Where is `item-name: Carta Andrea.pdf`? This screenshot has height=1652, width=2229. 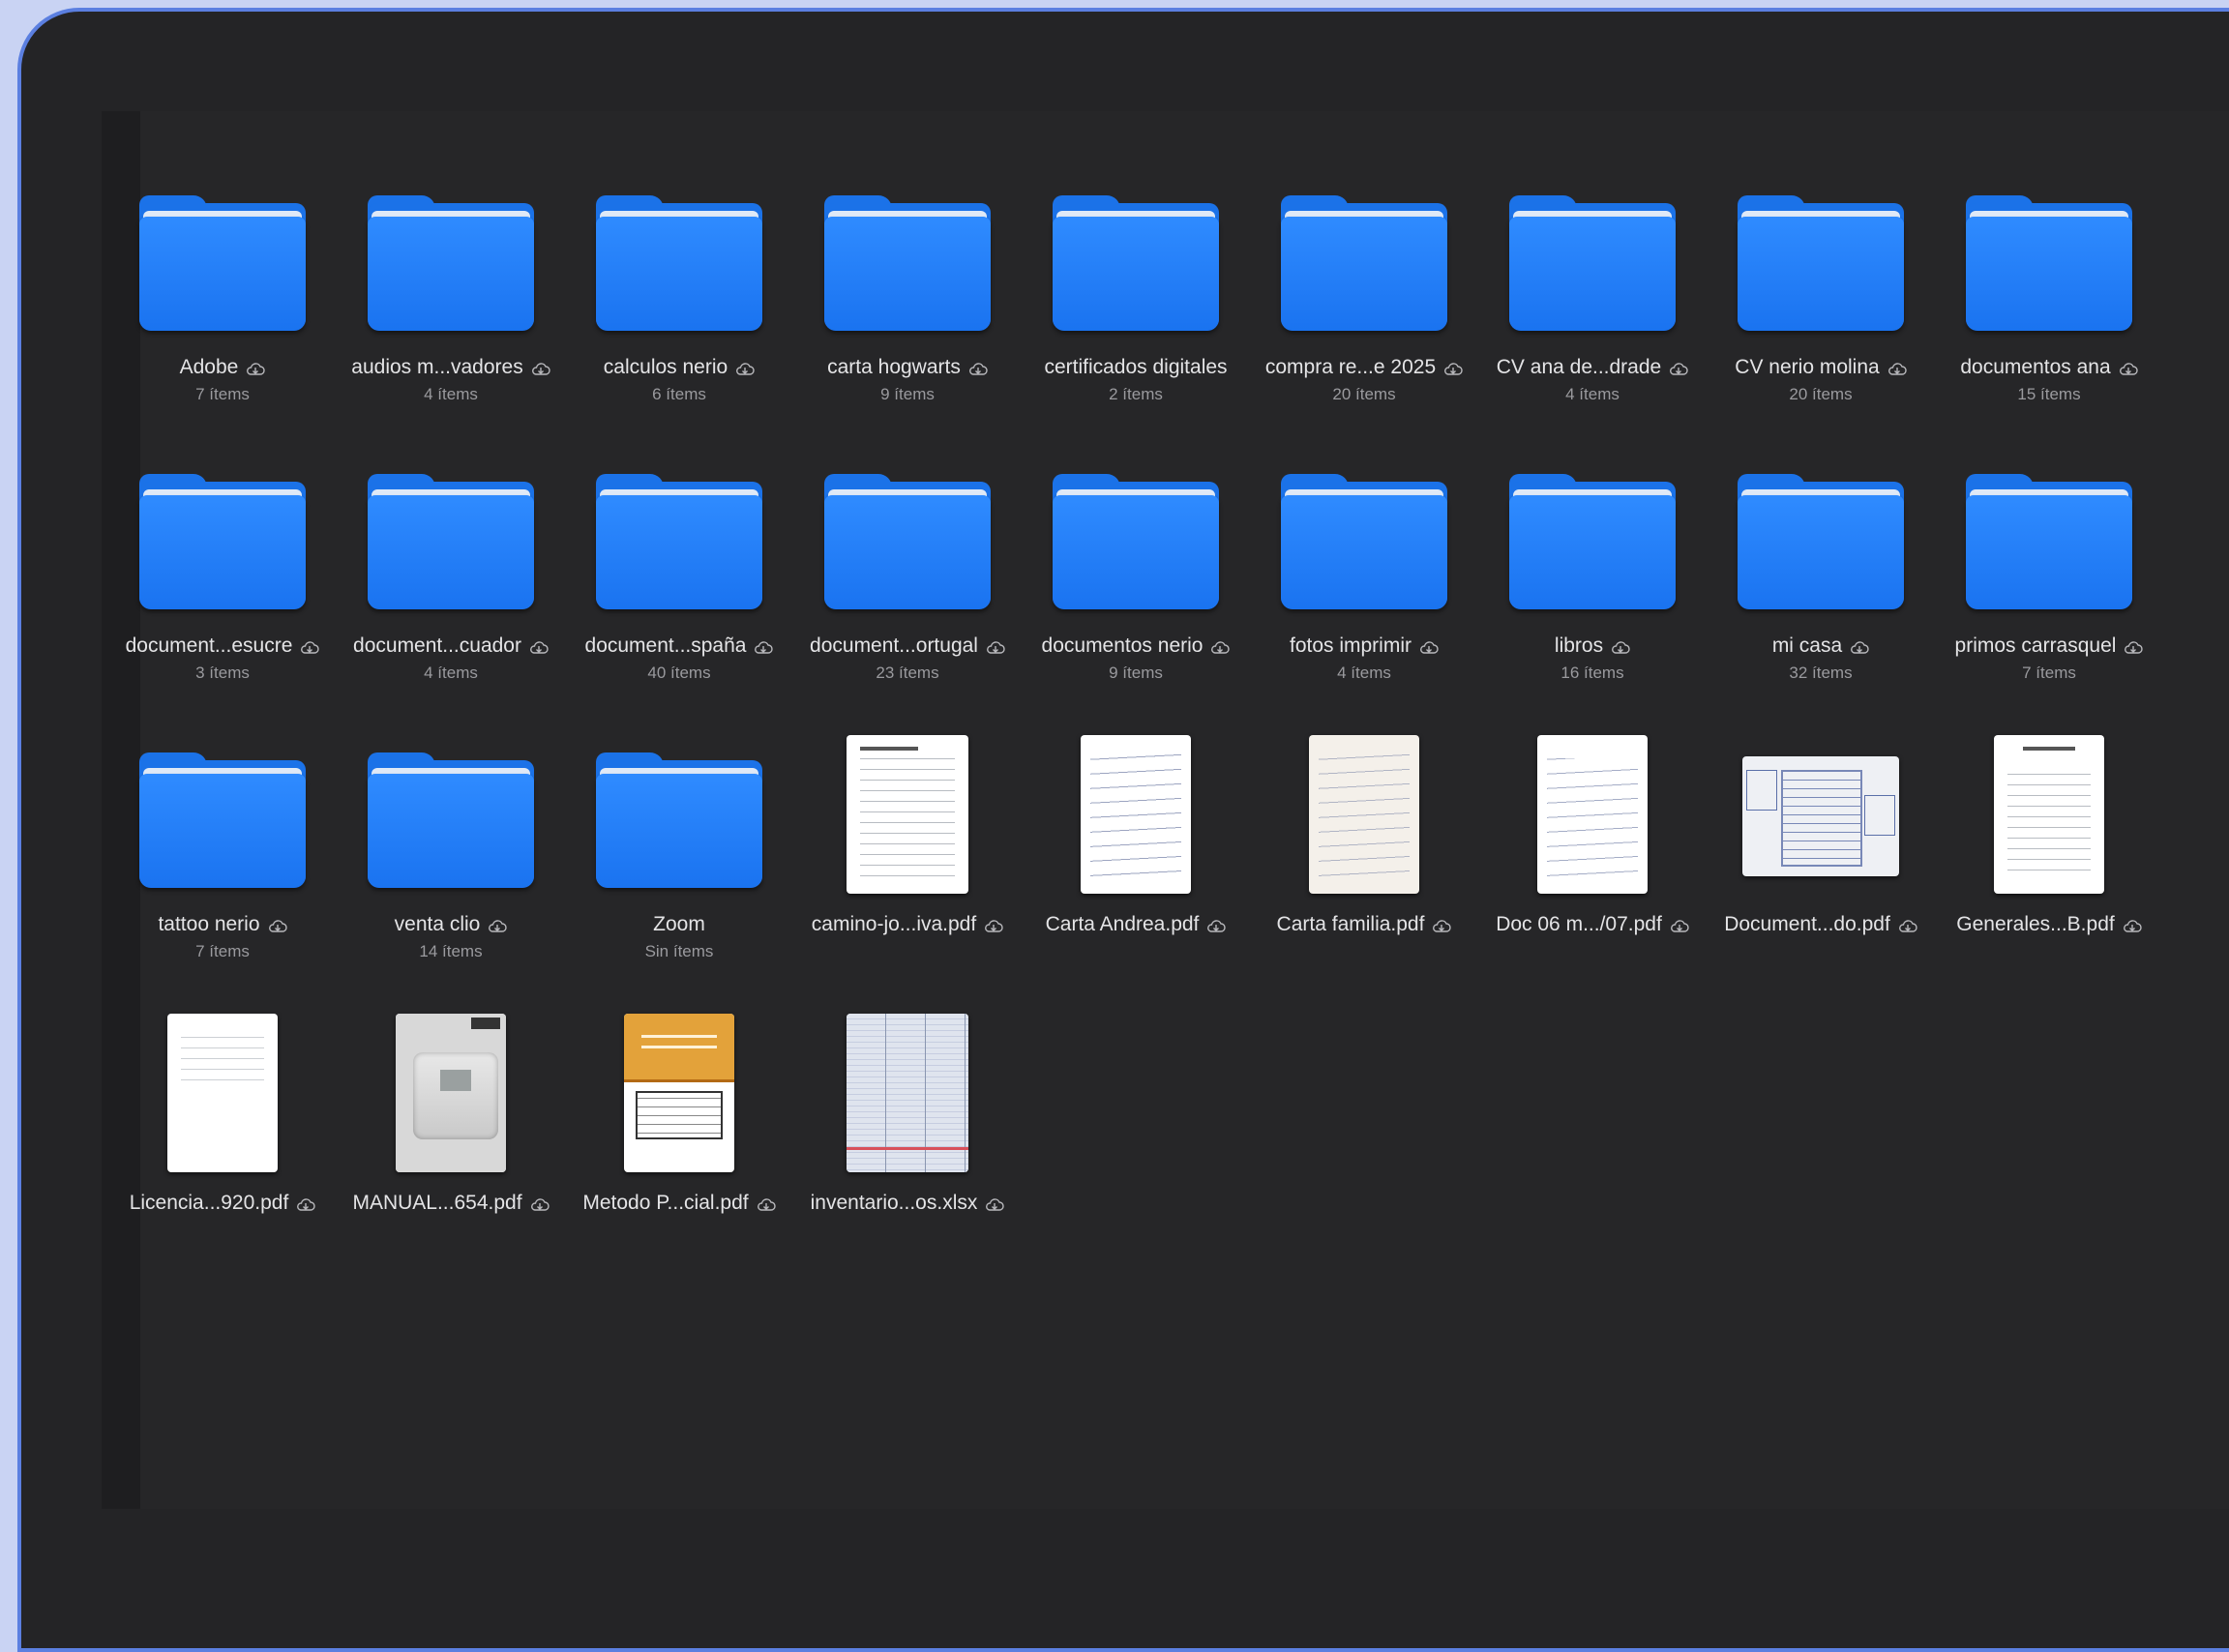
item-name: Carta Andrea.pdf is located at coordinates (1122, 924).